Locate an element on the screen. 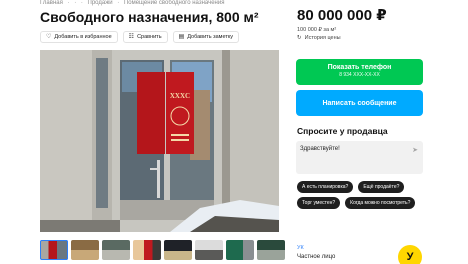 The height and width of the screenshot is (264, 468). breadcrumb-category: Помещение свободного назначения is located at coordinates (174, 3).